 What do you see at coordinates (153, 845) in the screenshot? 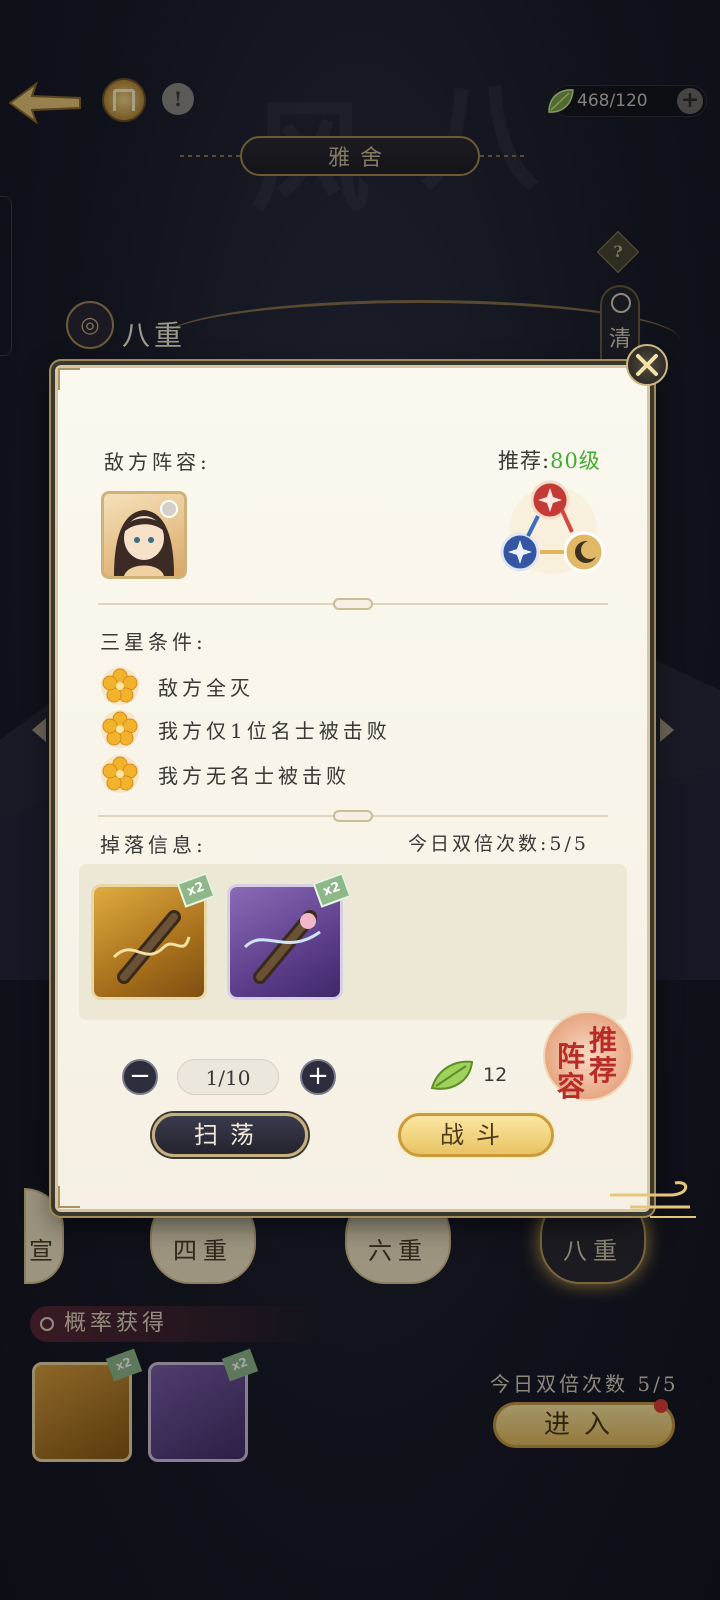
I see `drop-info-label: 掉落信息:` at bounding box center [153, 845].